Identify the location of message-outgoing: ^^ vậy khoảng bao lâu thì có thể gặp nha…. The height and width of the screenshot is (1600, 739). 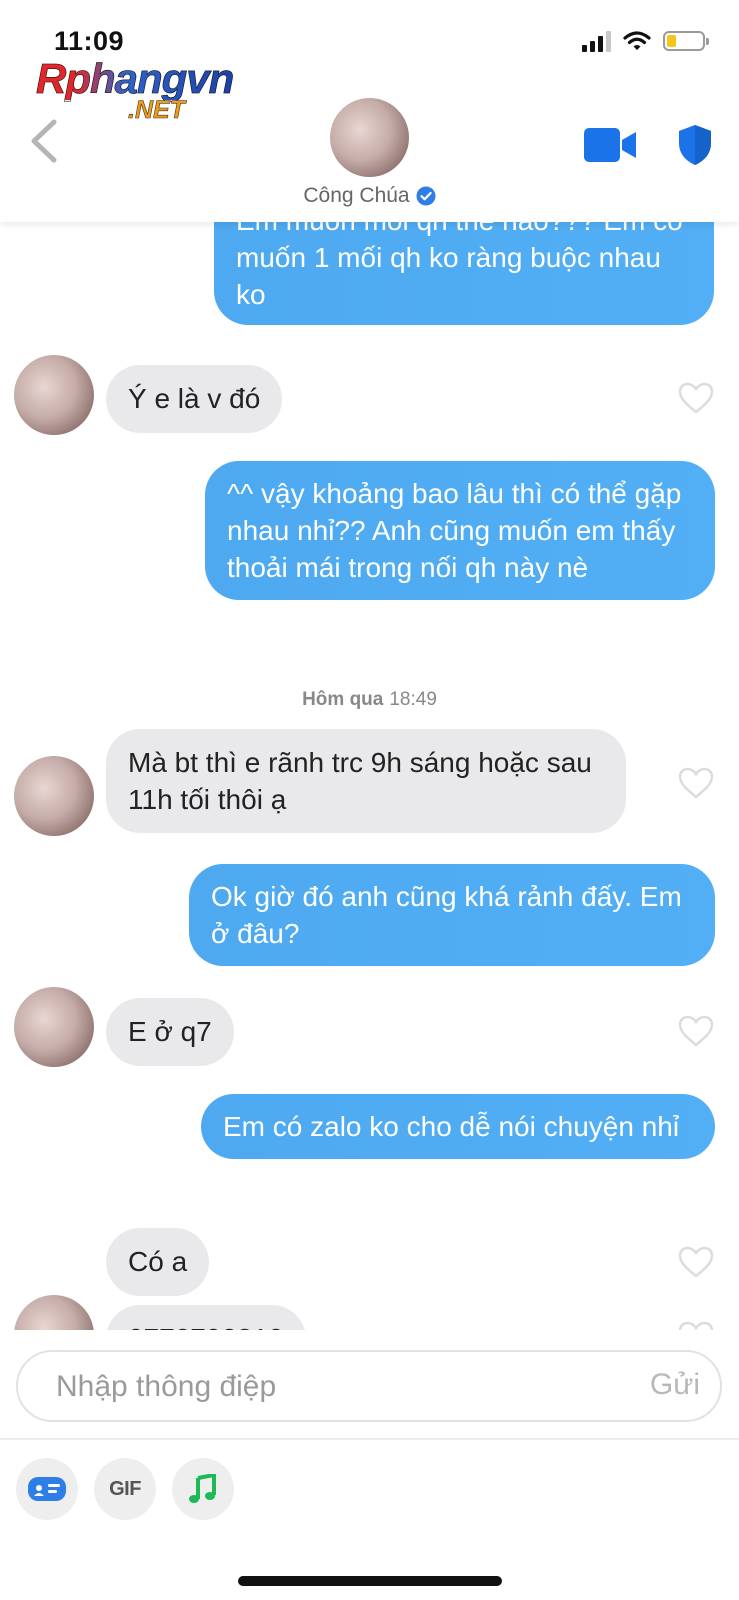
(460, 530).